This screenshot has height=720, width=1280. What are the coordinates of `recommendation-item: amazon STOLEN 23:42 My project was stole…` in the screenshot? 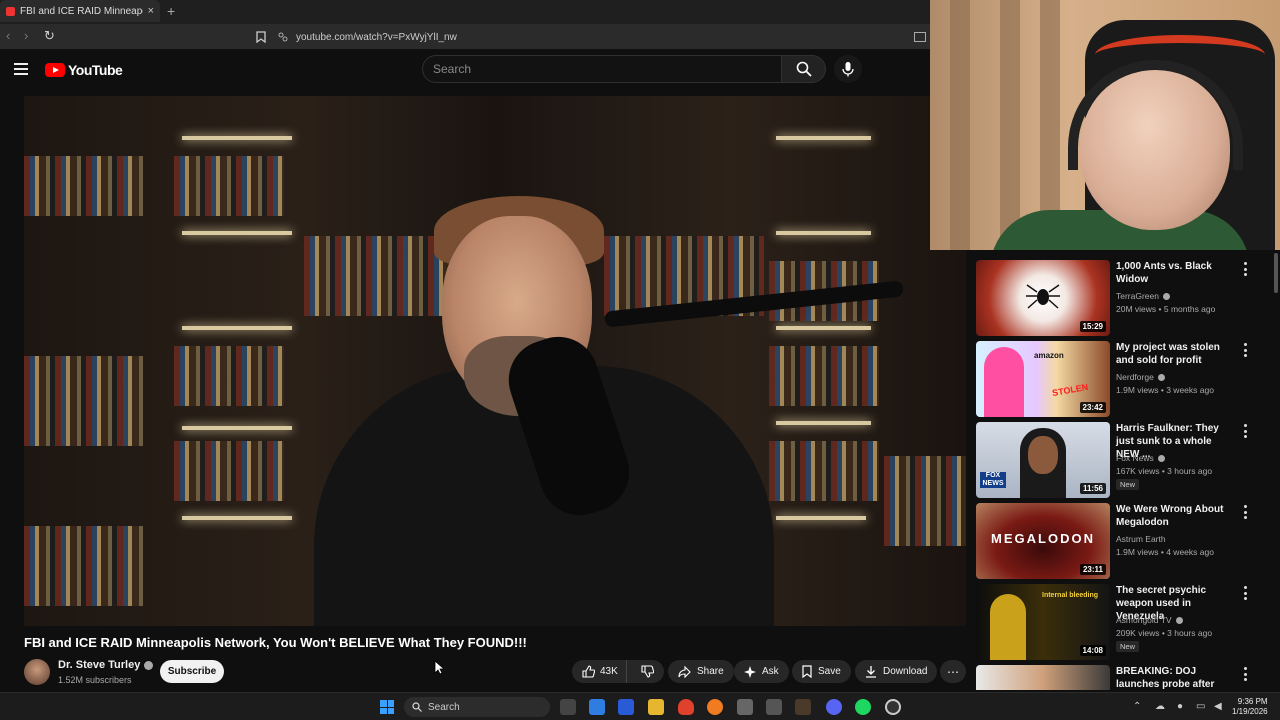 It's located at (1126, 378).